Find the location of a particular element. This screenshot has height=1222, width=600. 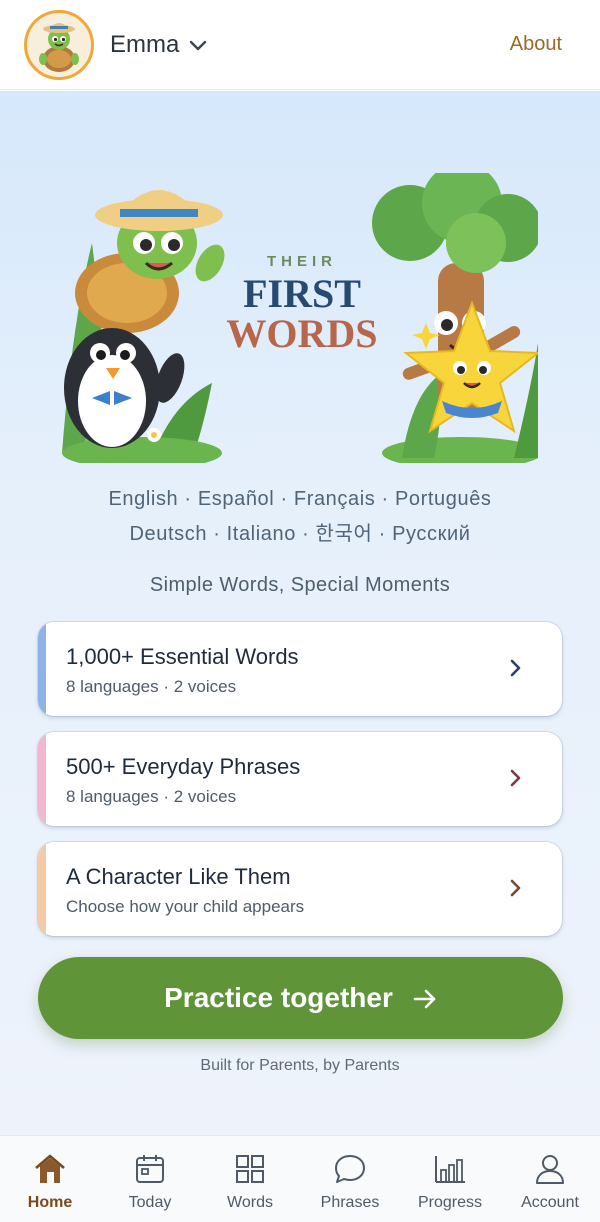

tagline: Simple Words, Special Moments is located at coordinates (300, 585).